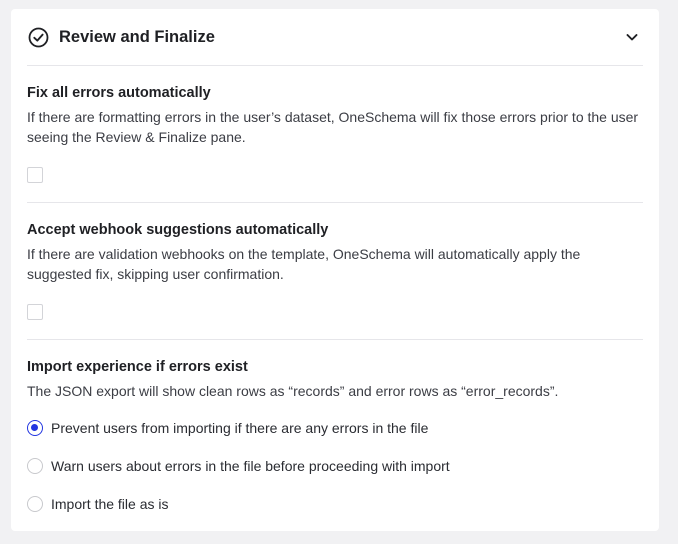 The height and width of the screenshot is (544, 678). What do you see at coordinates (35, 175) in the screenshot?
I see `fix-errors-checkbox` at bounding box center [35, 175].